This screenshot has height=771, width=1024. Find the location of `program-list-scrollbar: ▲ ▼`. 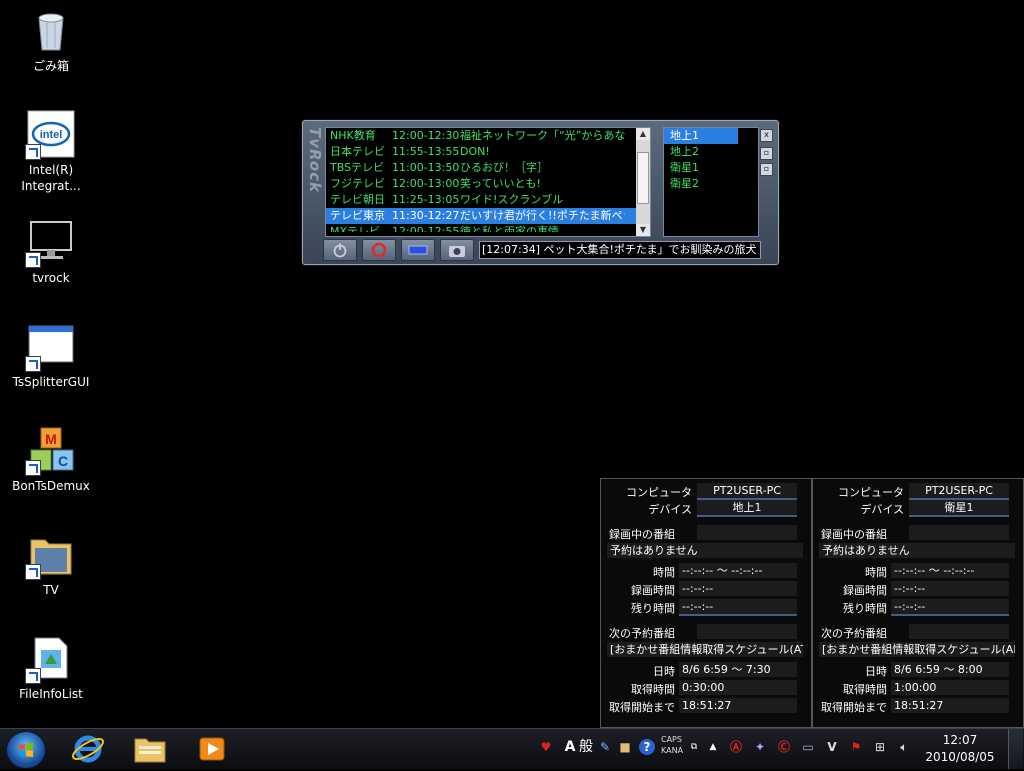

program-list-scrollbar: ▲ ▼ is located at coordinates (643, 182).